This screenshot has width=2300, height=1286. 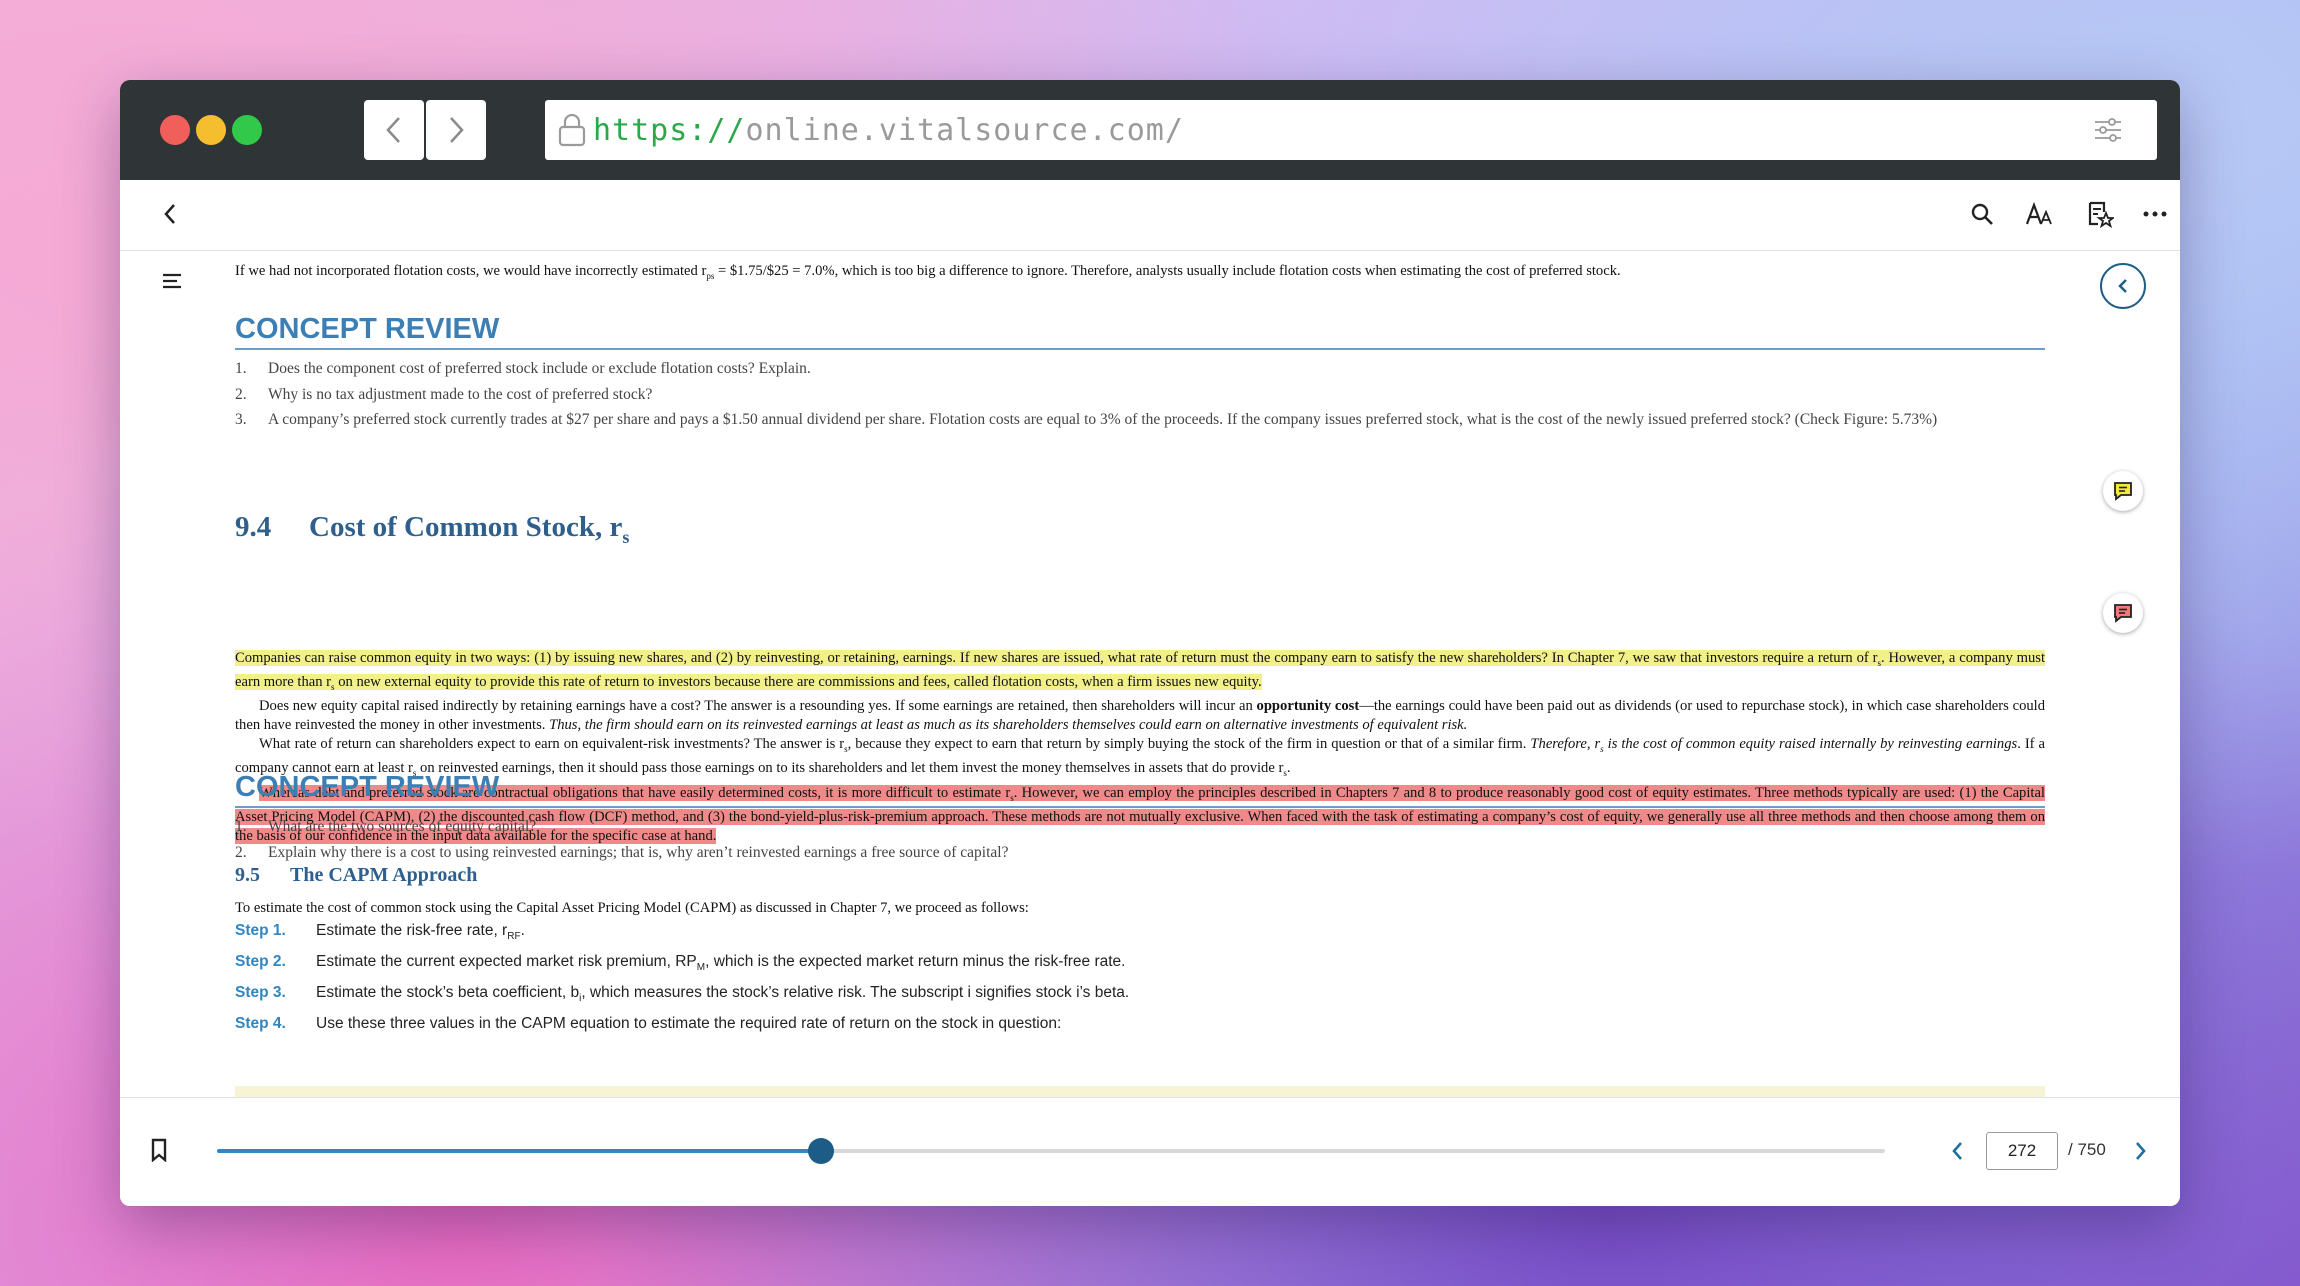 What do you see at coordinates (1140, 1091) in the screenshot?
I see `equation-box` at bounding box center [1140, 1091].